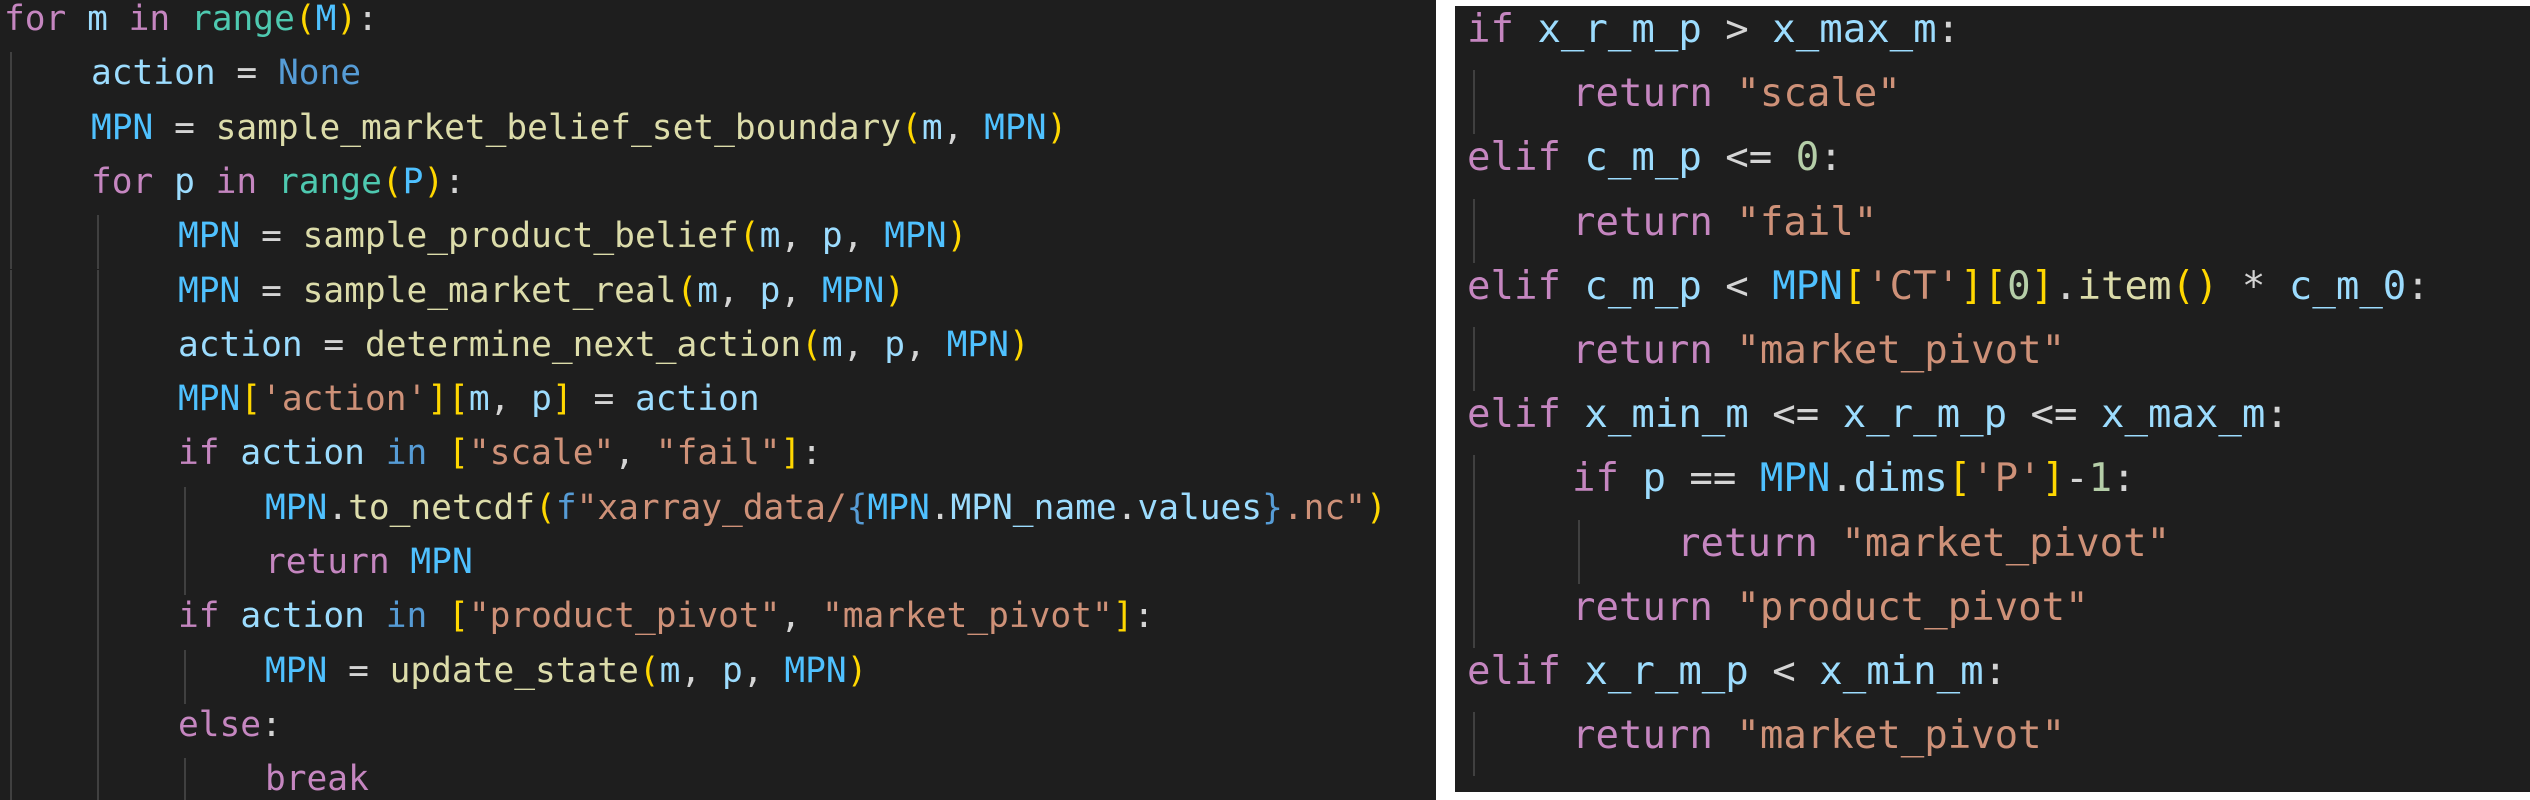 This screenshot has width=2530, height=800. I want to click on code-token: elif, so click(1514, 671).